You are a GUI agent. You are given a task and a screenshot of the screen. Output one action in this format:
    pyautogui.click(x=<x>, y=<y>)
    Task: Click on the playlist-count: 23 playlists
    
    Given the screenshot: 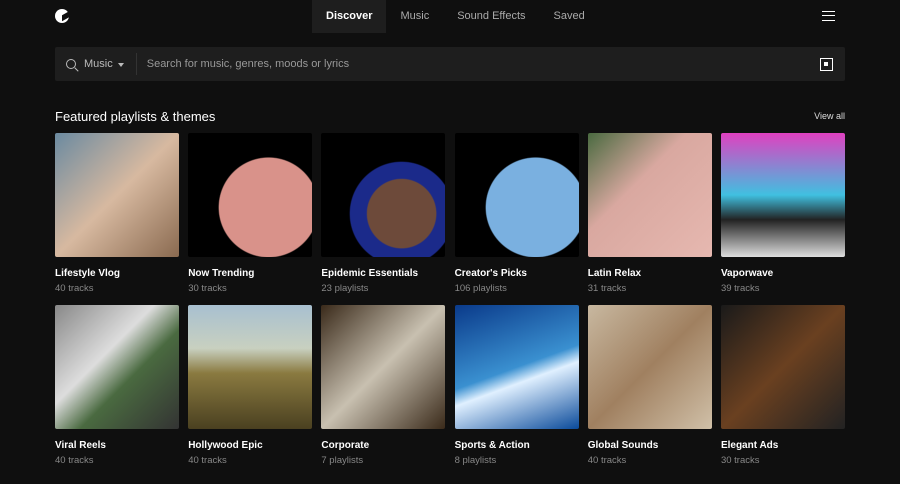 What is the action you would take?
    pyautogui.click(x=345, y=288)
    